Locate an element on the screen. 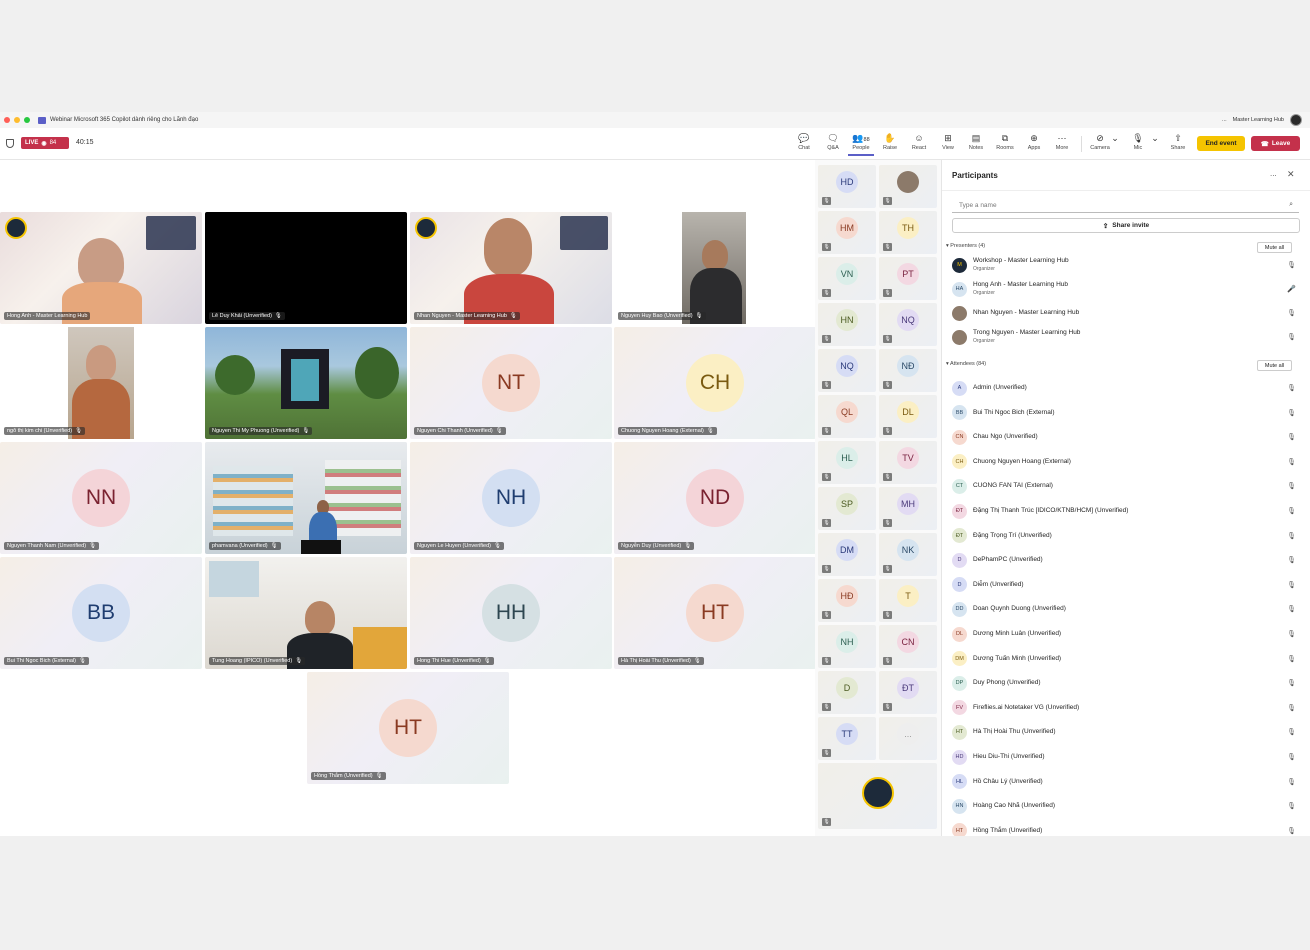  attendee-row: D DePhamPC (Unverified) 🎙 is located at coordinates (1127, 560).